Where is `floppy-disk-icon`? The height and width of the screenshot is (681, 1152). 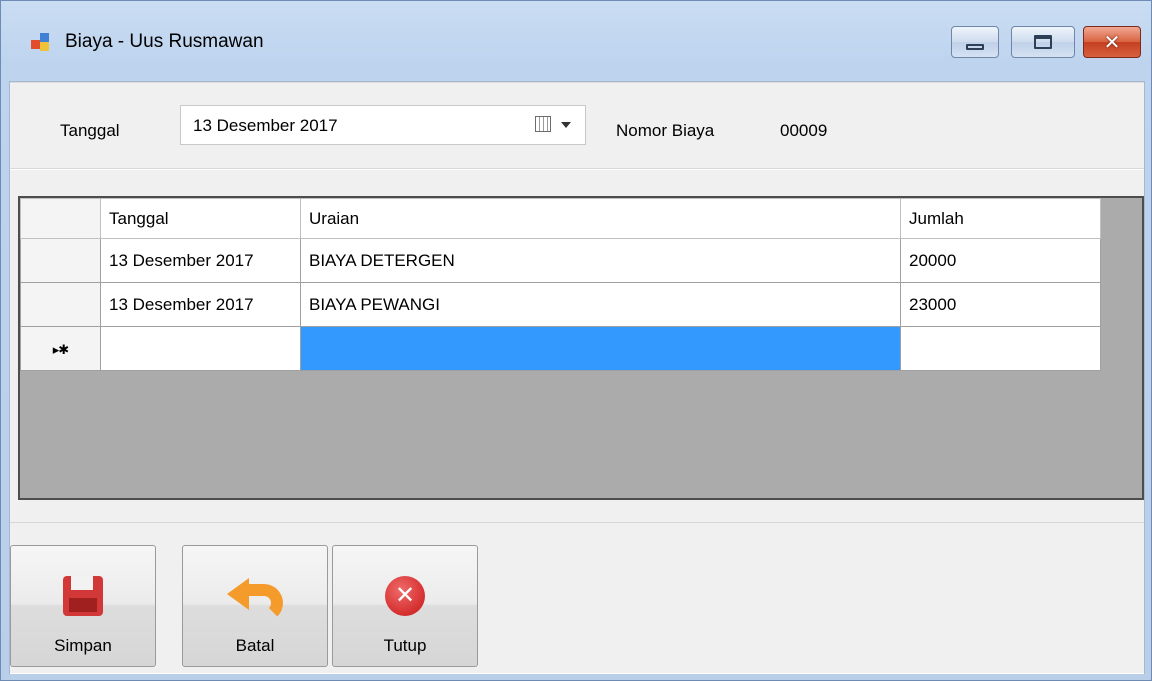 floppy-disk-icon is located at coordinates (83, 596).